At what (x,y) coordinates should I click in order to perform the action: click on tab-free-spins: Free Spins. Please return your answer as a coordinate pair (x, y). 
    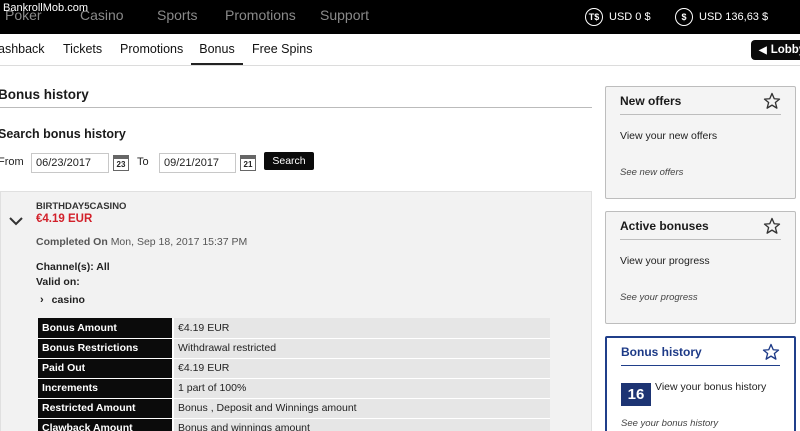
    Looking at the image, I should click on (282, 49).